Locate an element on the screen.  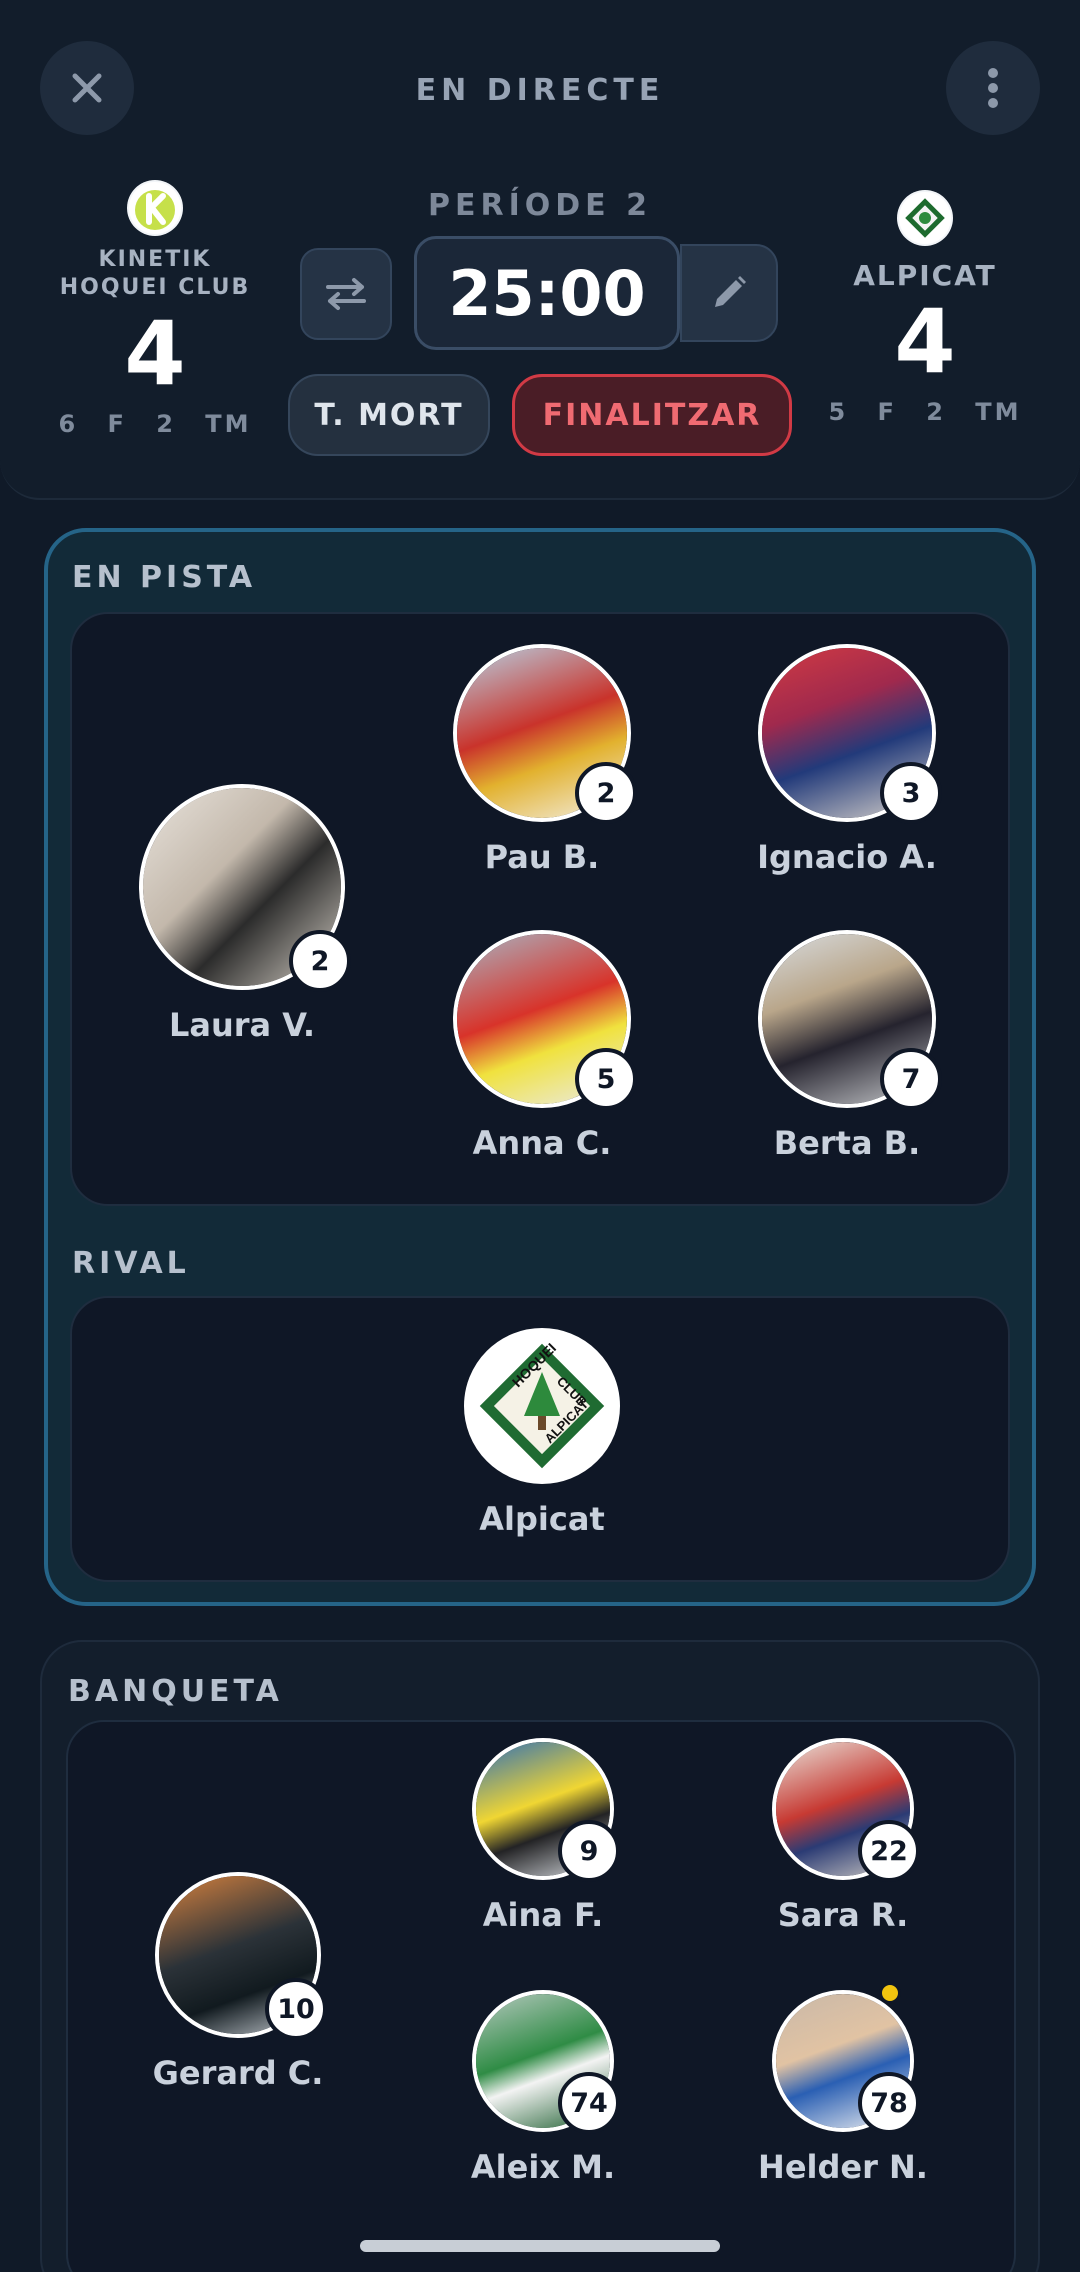
bench-goalkeeper: 10 Gerard C. is located at coordinates (238, 1982).